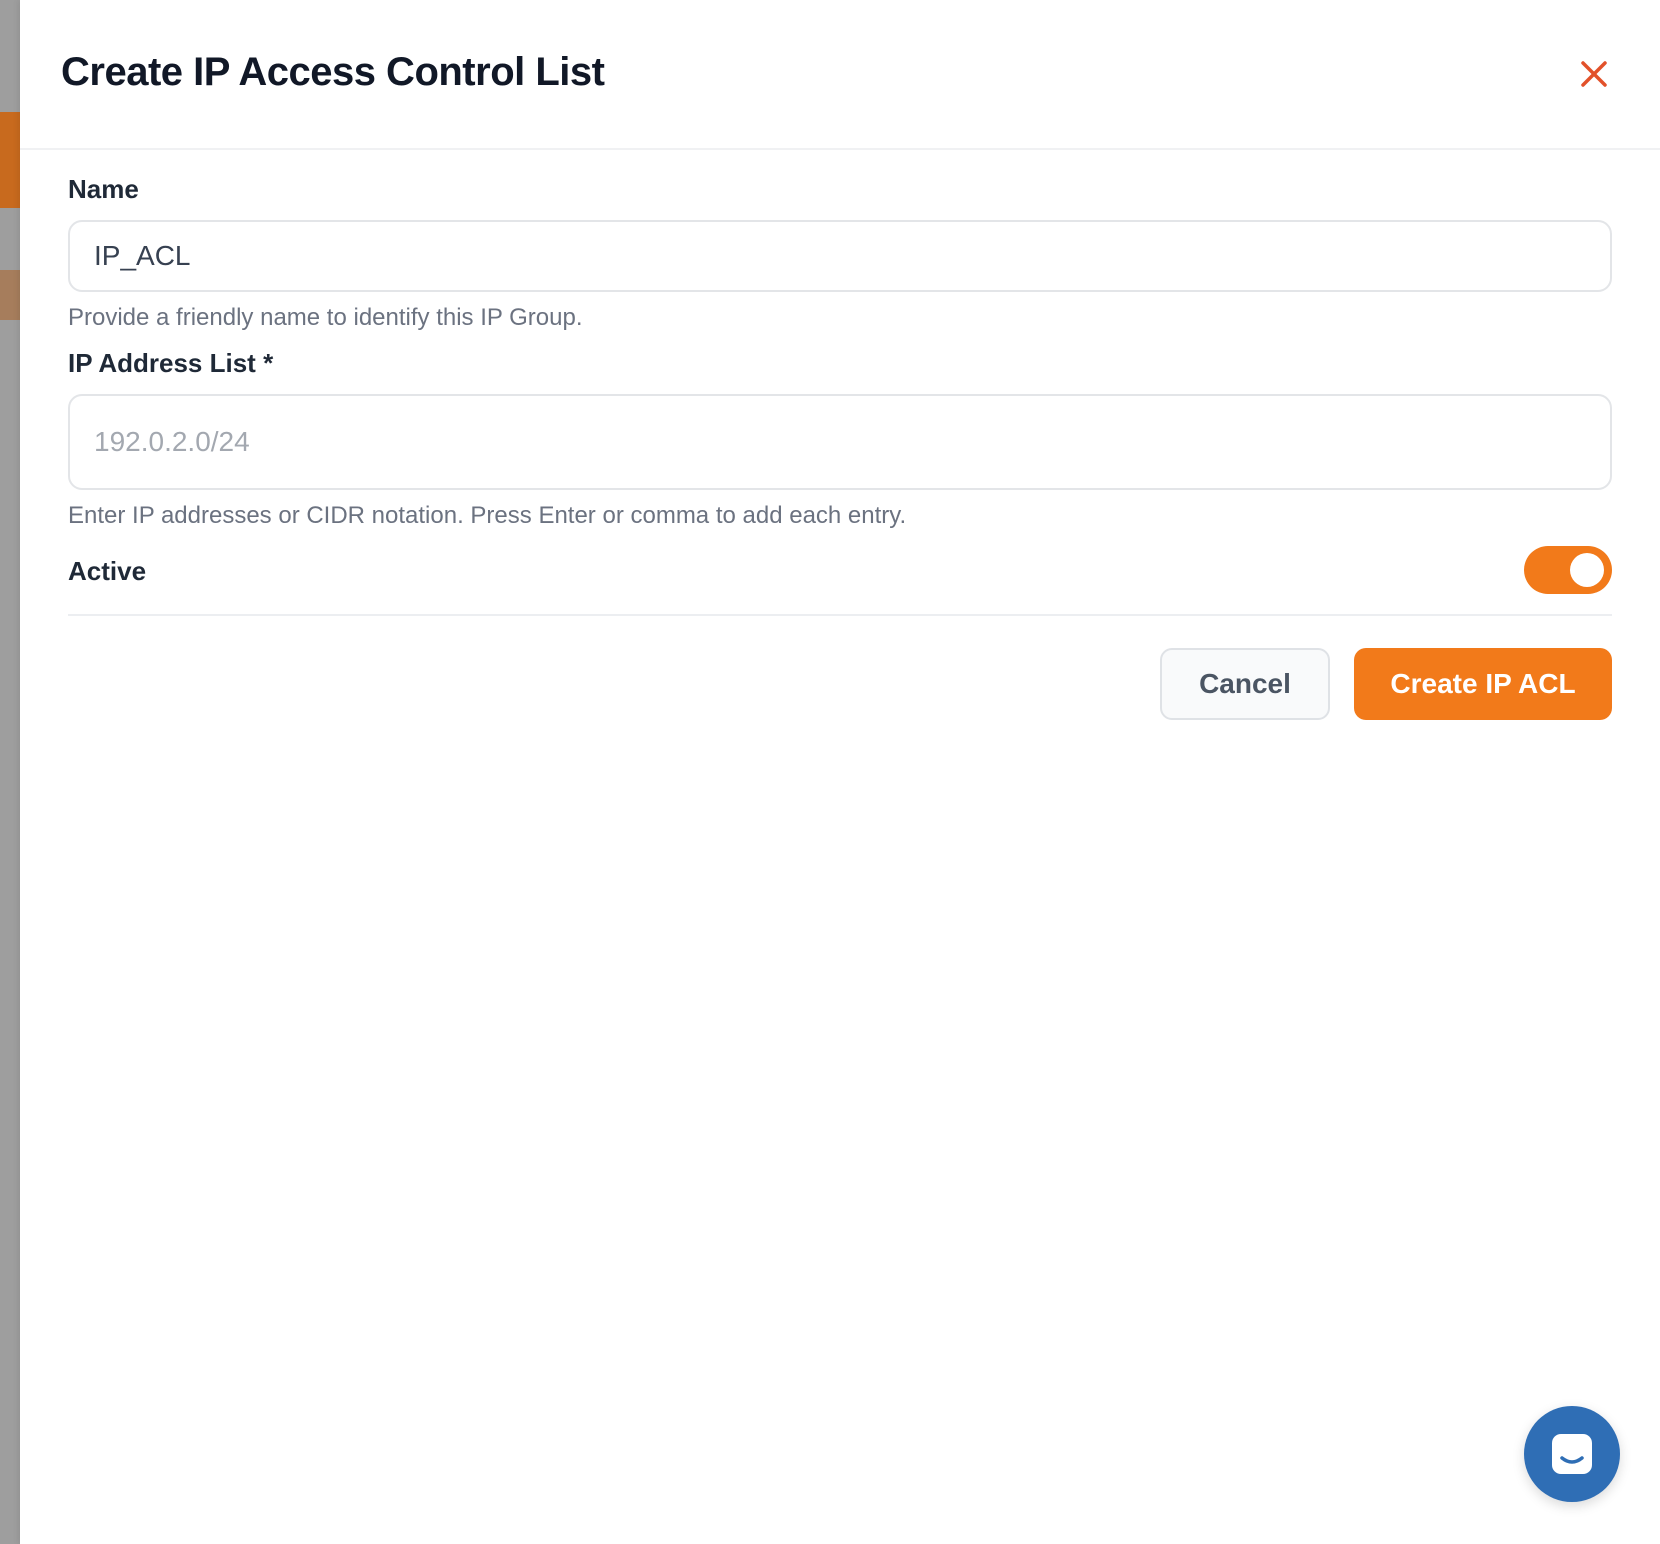 Image resolution: width=1660 pixels, height=1544 pixels. What do you see at coordinates (840, 442) in the screenshot?
I see `ip-address-list-input` at bounding box center [840, 442].